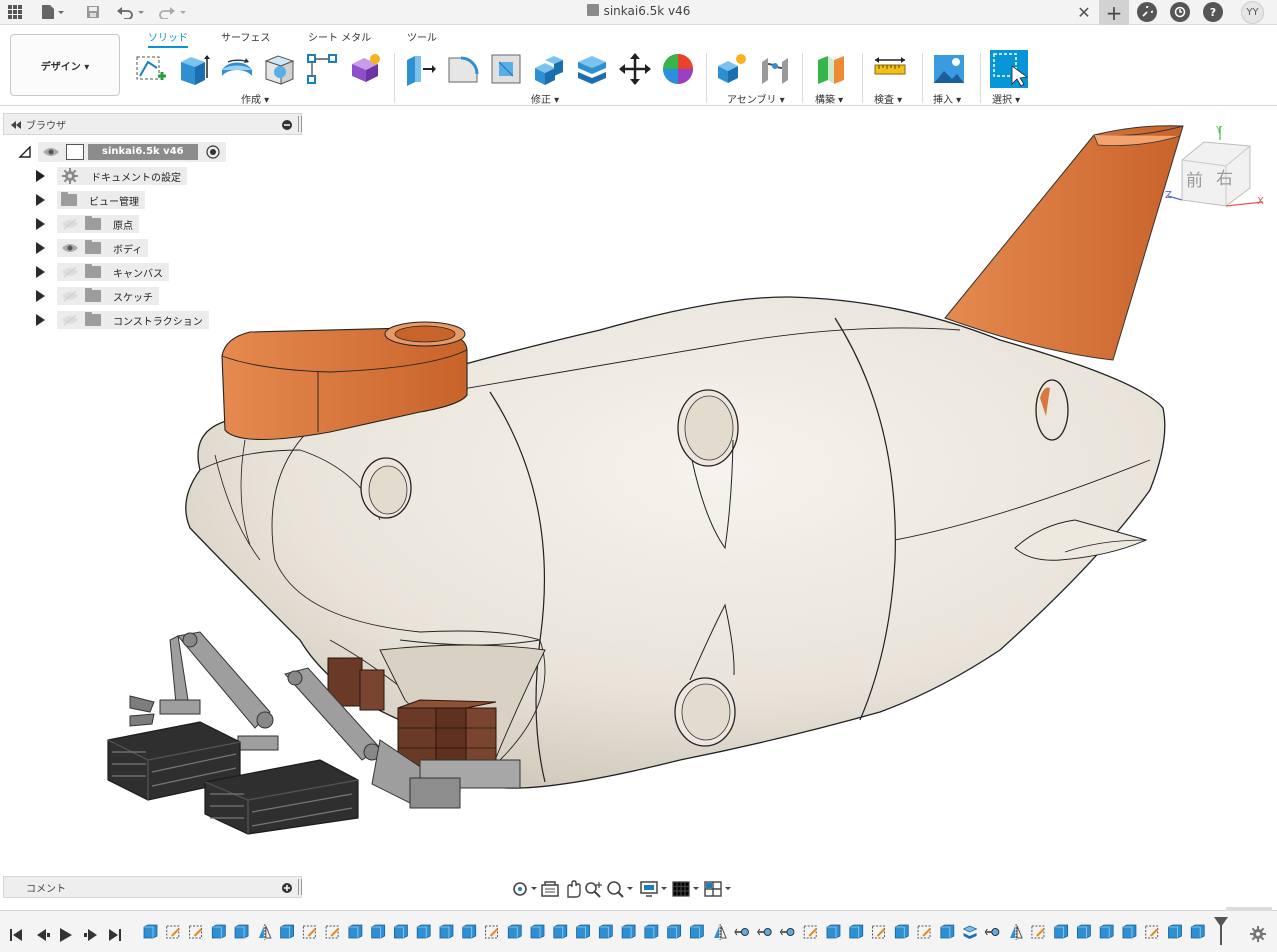 This screenshot has height=952, width=1277. Describe the element at coordinates (1258, 934) in the screenshot. I see `timeline-settings-gear-icon` at that location.